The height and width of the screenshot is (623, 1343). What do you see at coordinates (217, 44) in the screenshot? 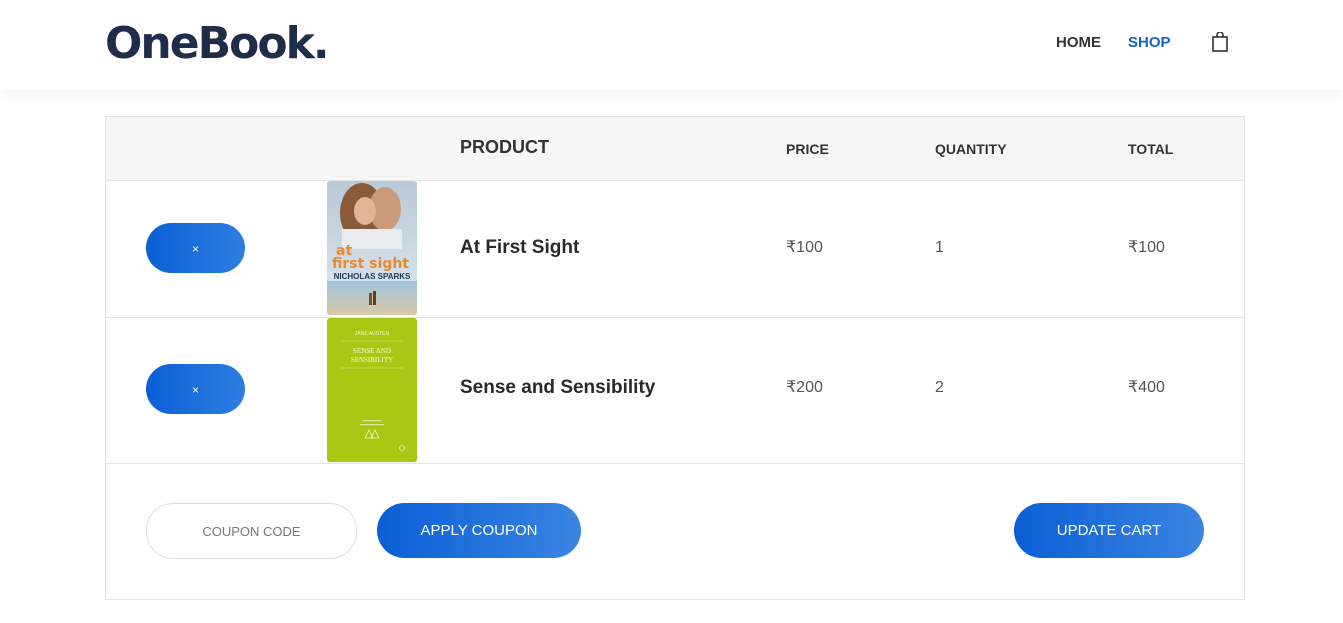
I see `site-logo: OneBook.` at bounding box center [217, 44].